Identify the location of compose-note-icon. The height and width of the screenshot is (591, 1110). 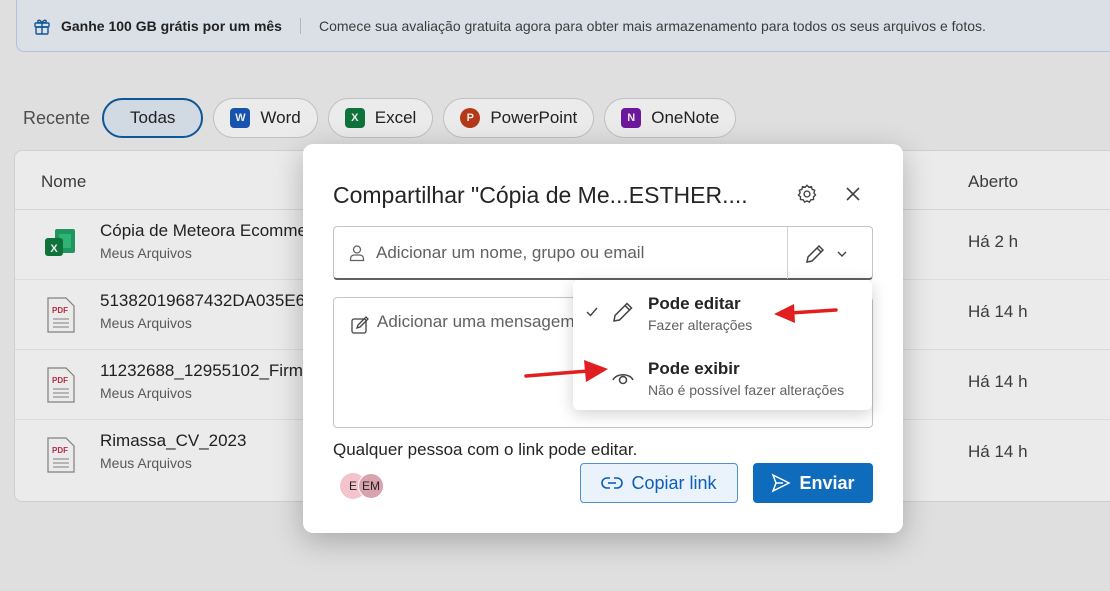
(360, 325).